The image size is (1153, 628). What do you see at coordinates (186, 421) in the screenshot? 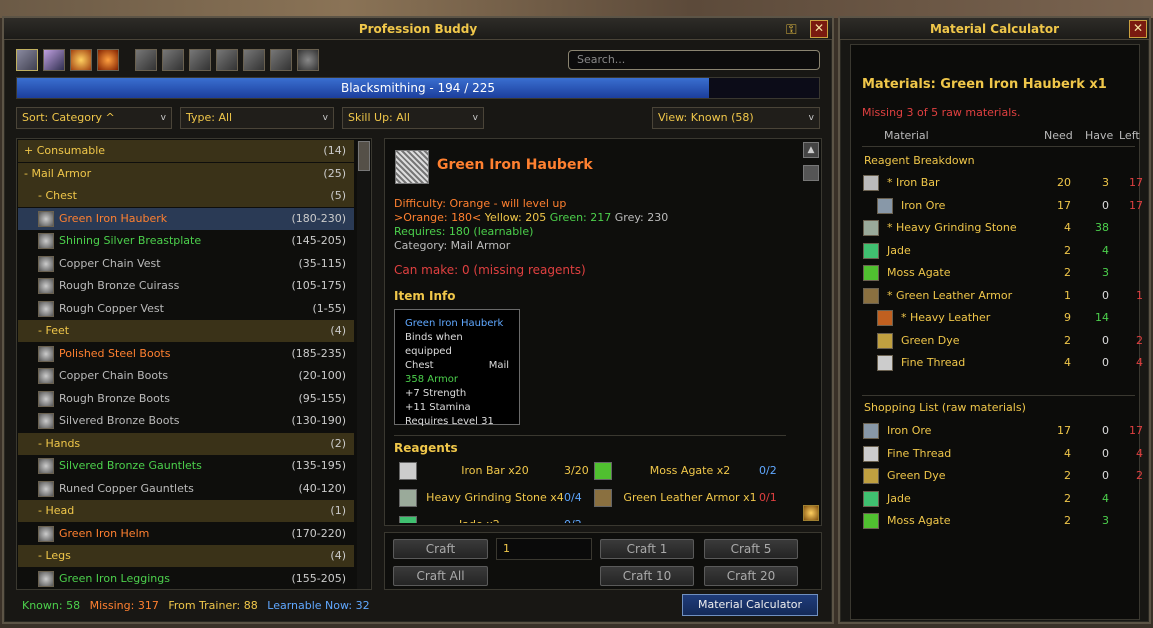
I see `recipe-row: Silvered Bronze Boots (130-190)` at bounding box center [186, 421].